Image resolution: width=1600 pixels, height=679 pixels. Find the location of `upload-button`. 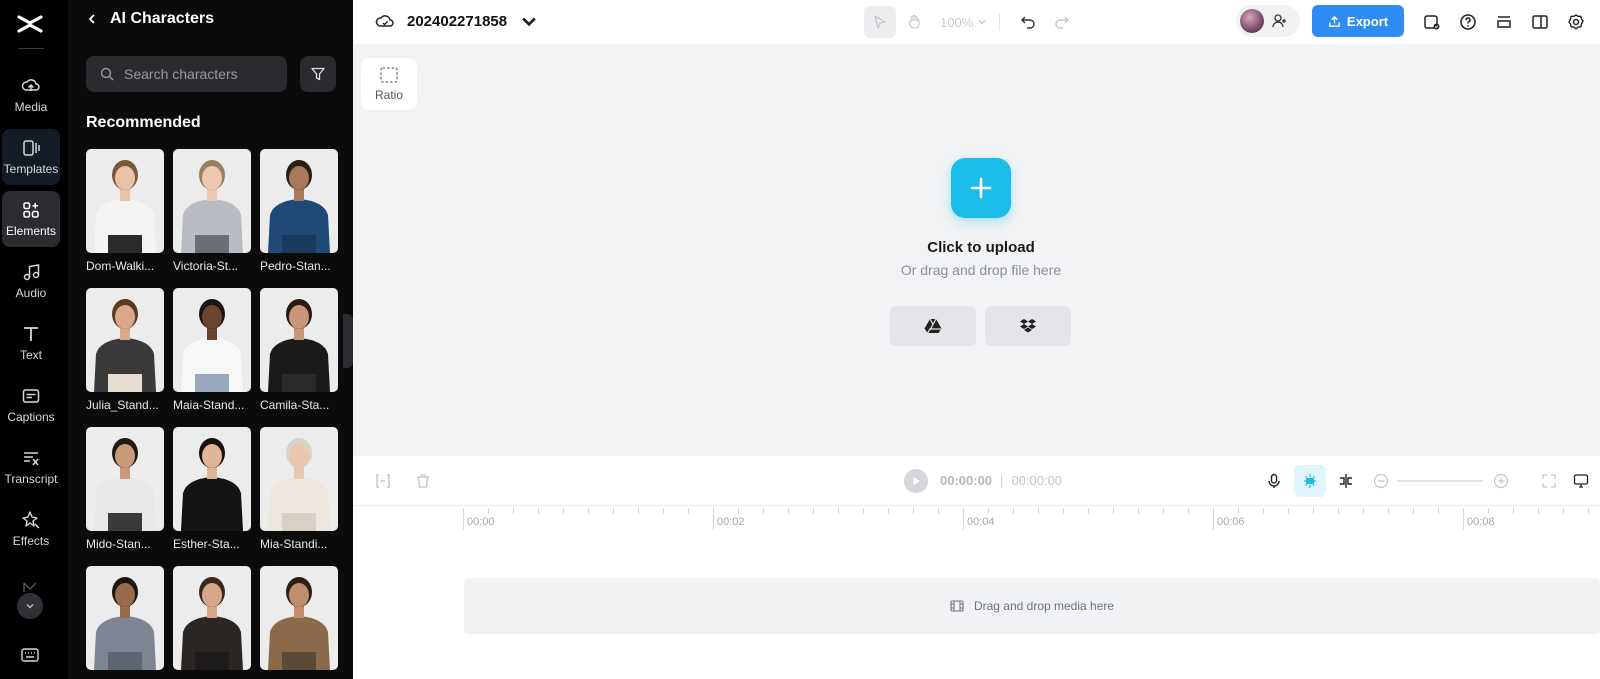

upload-button is located at coordinates (981, 188).